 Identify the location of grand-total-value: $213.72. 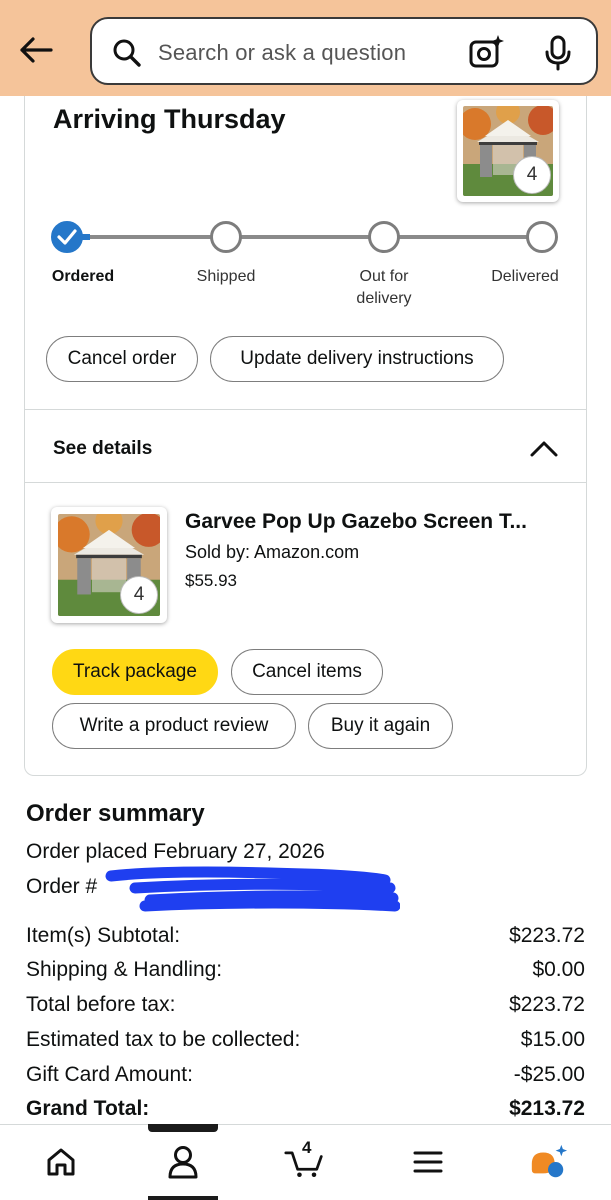
(547, 1108).